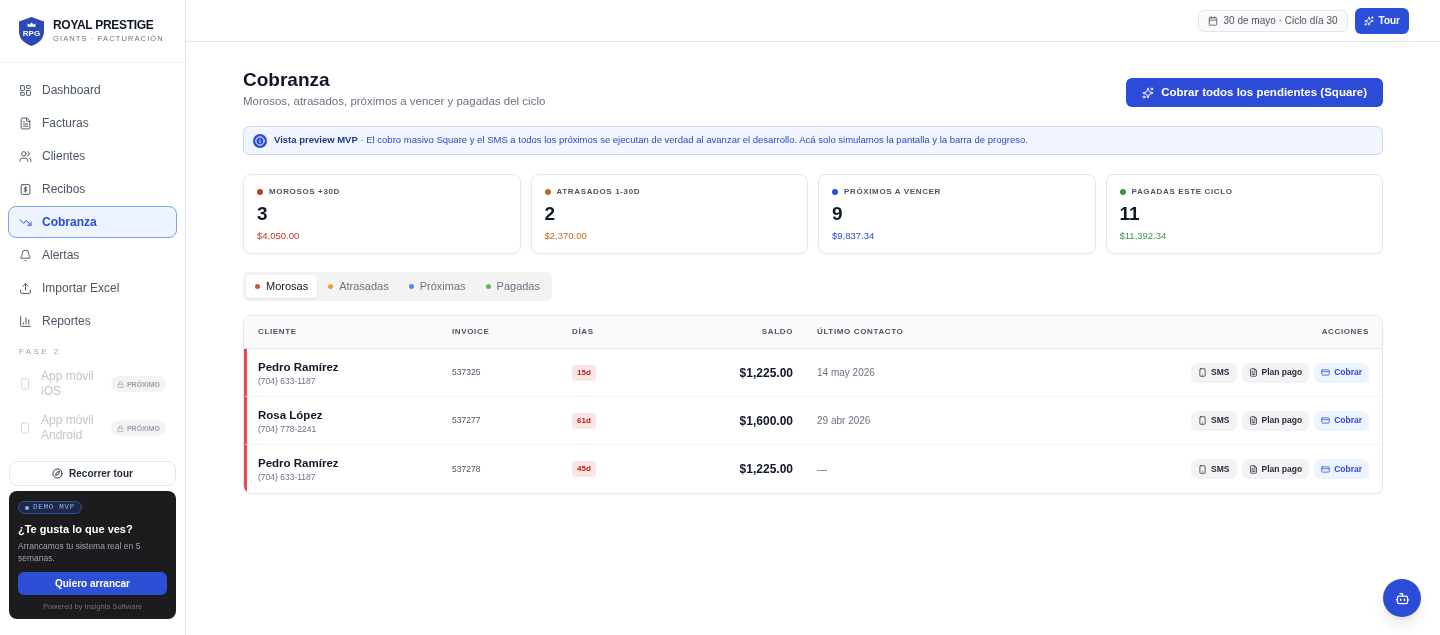 The width and height of the screenshot is (1440, 635). I want to click on tour-button: Recorrer tour, so click(92, 473).